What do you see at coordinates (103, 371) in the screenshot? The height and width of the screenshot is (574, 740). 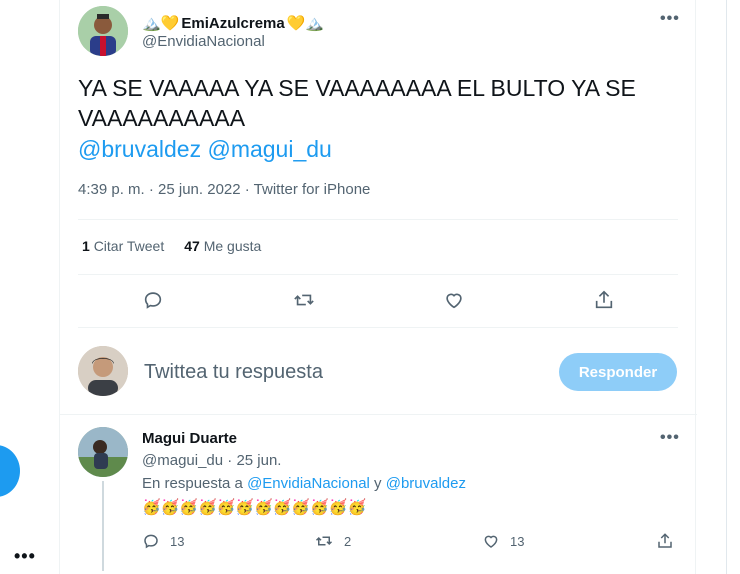 I see `current-user-avatar` at bounding box center [103, 371].